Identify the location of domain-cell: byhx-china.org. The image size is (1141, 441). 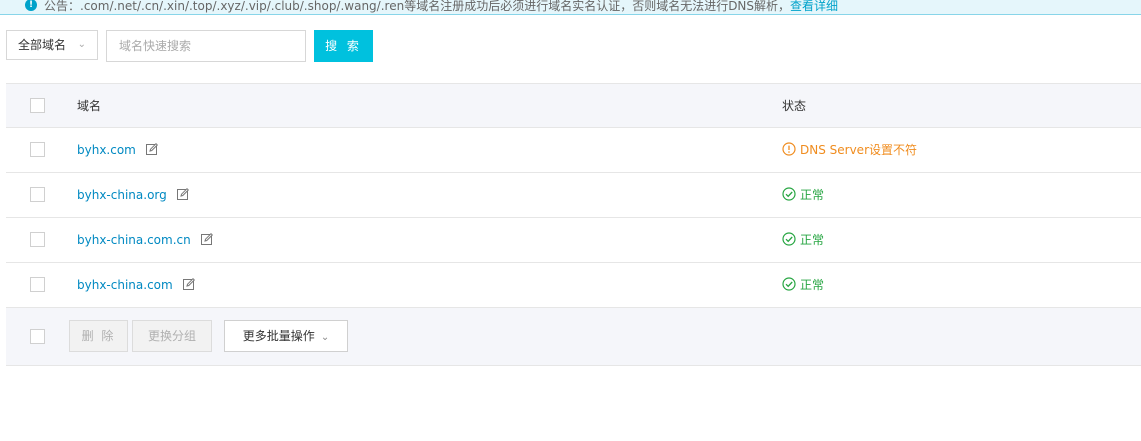
(133, 195).